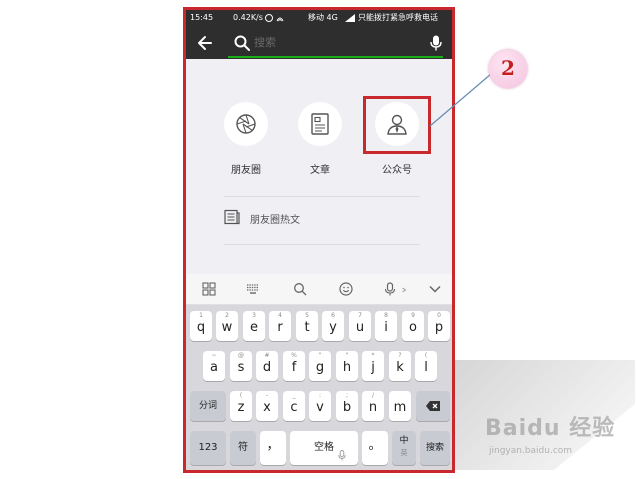 The width and height of the screenshot is (636, 479). Describe the element at coordinates (390, 289) in the screenshot. I see `voice-icon` at that location.